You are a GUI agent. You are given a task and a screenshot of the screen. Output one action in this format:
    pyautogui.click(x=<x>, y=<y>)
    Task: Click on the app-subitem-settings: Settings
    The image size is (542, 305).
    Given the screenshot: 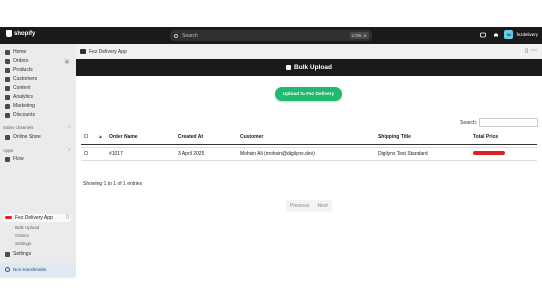 What is the action you would take?
    pyautogui.click(x=23, y=243)
    